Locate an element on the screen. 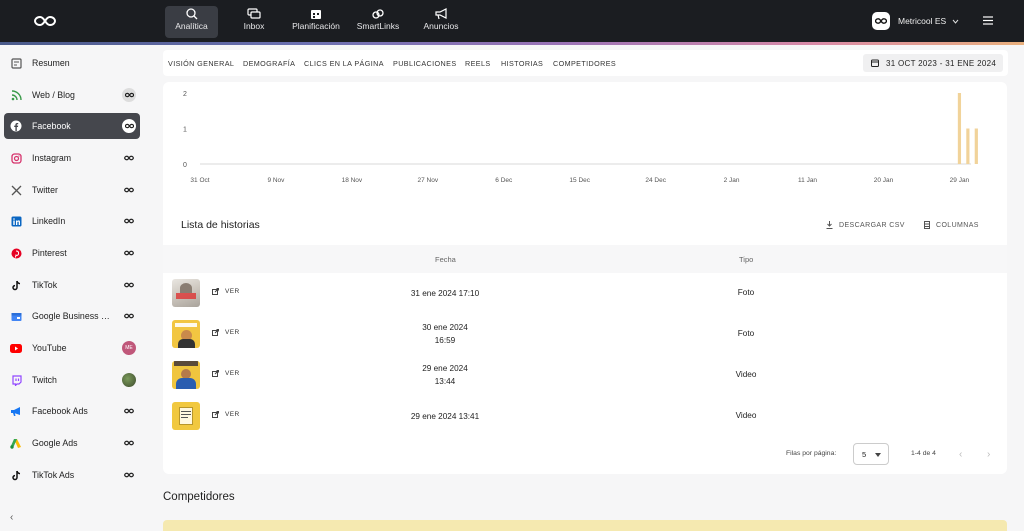 Image resolution: width=1024 pixels, height=531 pixels. tab-reels: Reels is located at coordinates (478, 63).